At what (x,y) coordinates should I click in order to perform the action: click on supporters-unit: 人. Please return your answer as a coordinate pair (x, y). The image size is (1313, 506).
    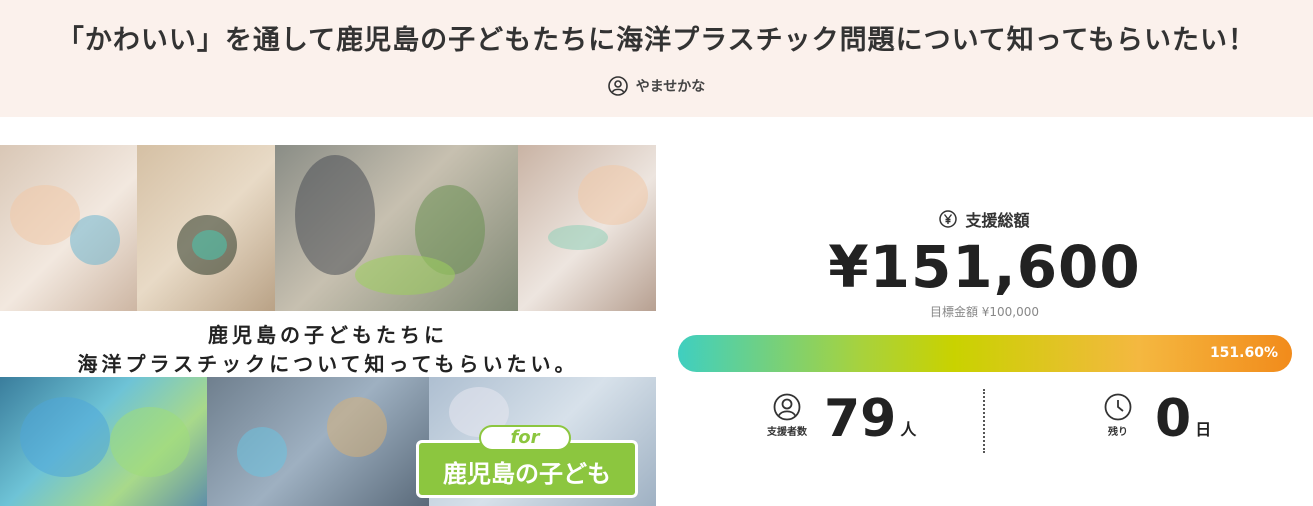
    Looking at the image, I should click on (908, 429).